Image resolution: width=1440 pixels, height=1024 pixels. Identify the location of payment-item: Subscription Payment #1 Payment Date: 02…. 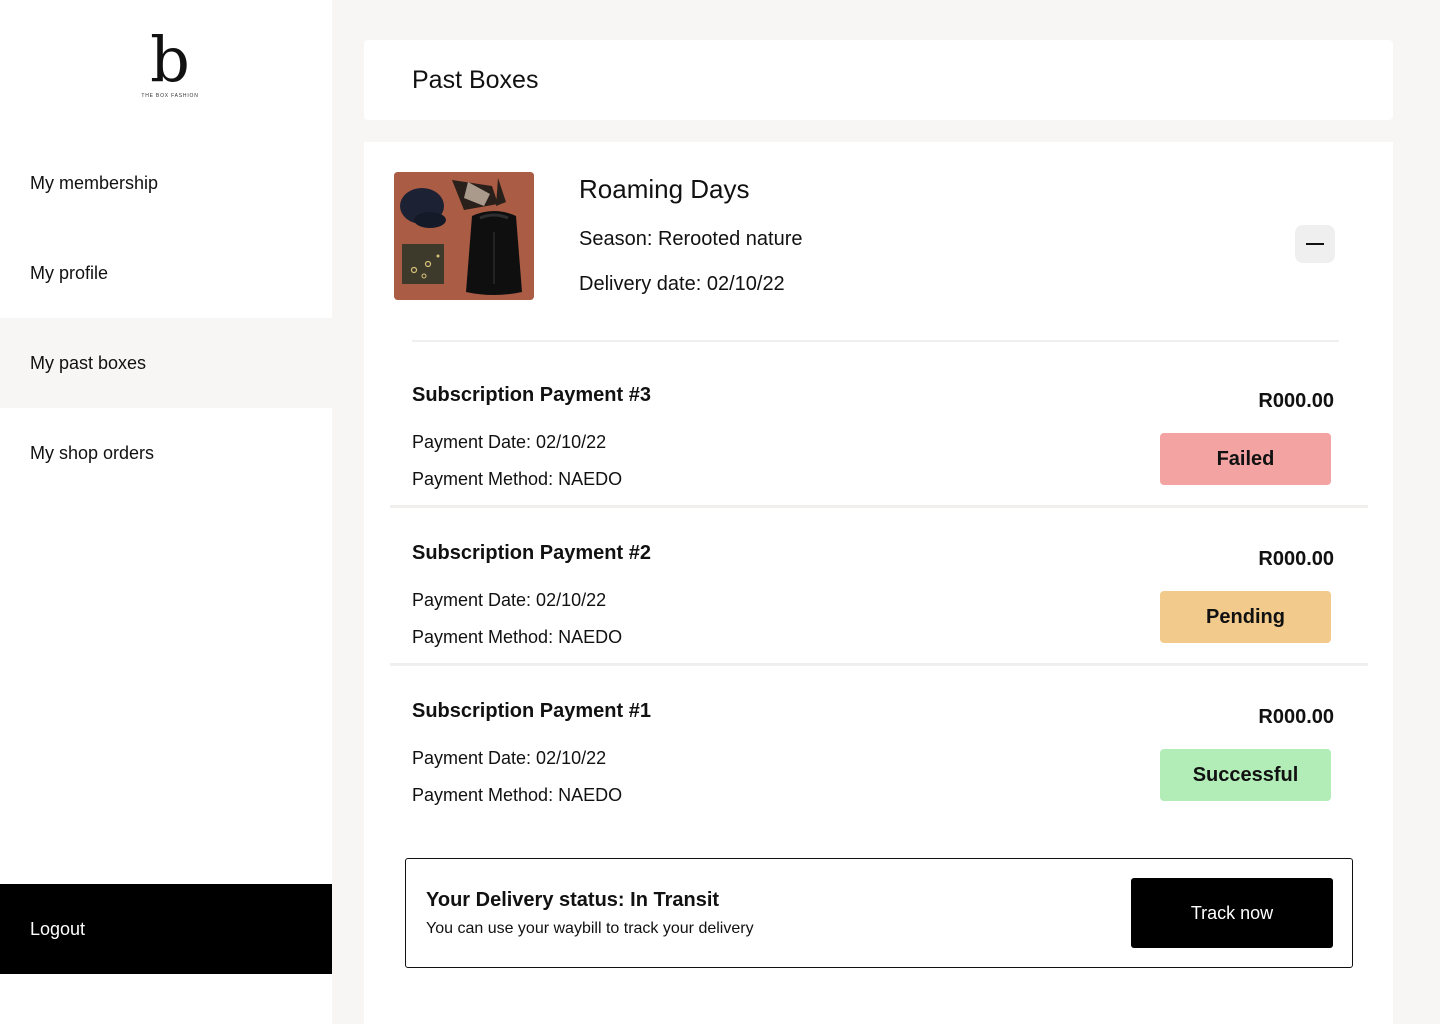
(879, 745).